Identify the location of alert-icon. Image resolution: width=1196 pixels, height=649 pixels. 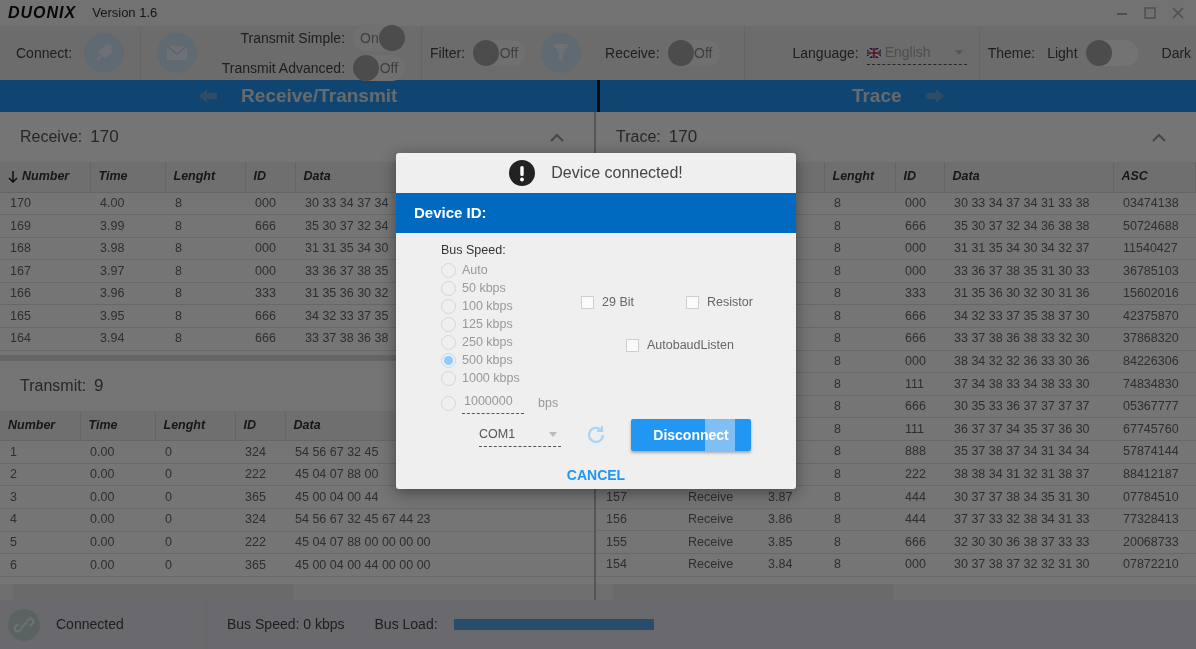
(522, 173).